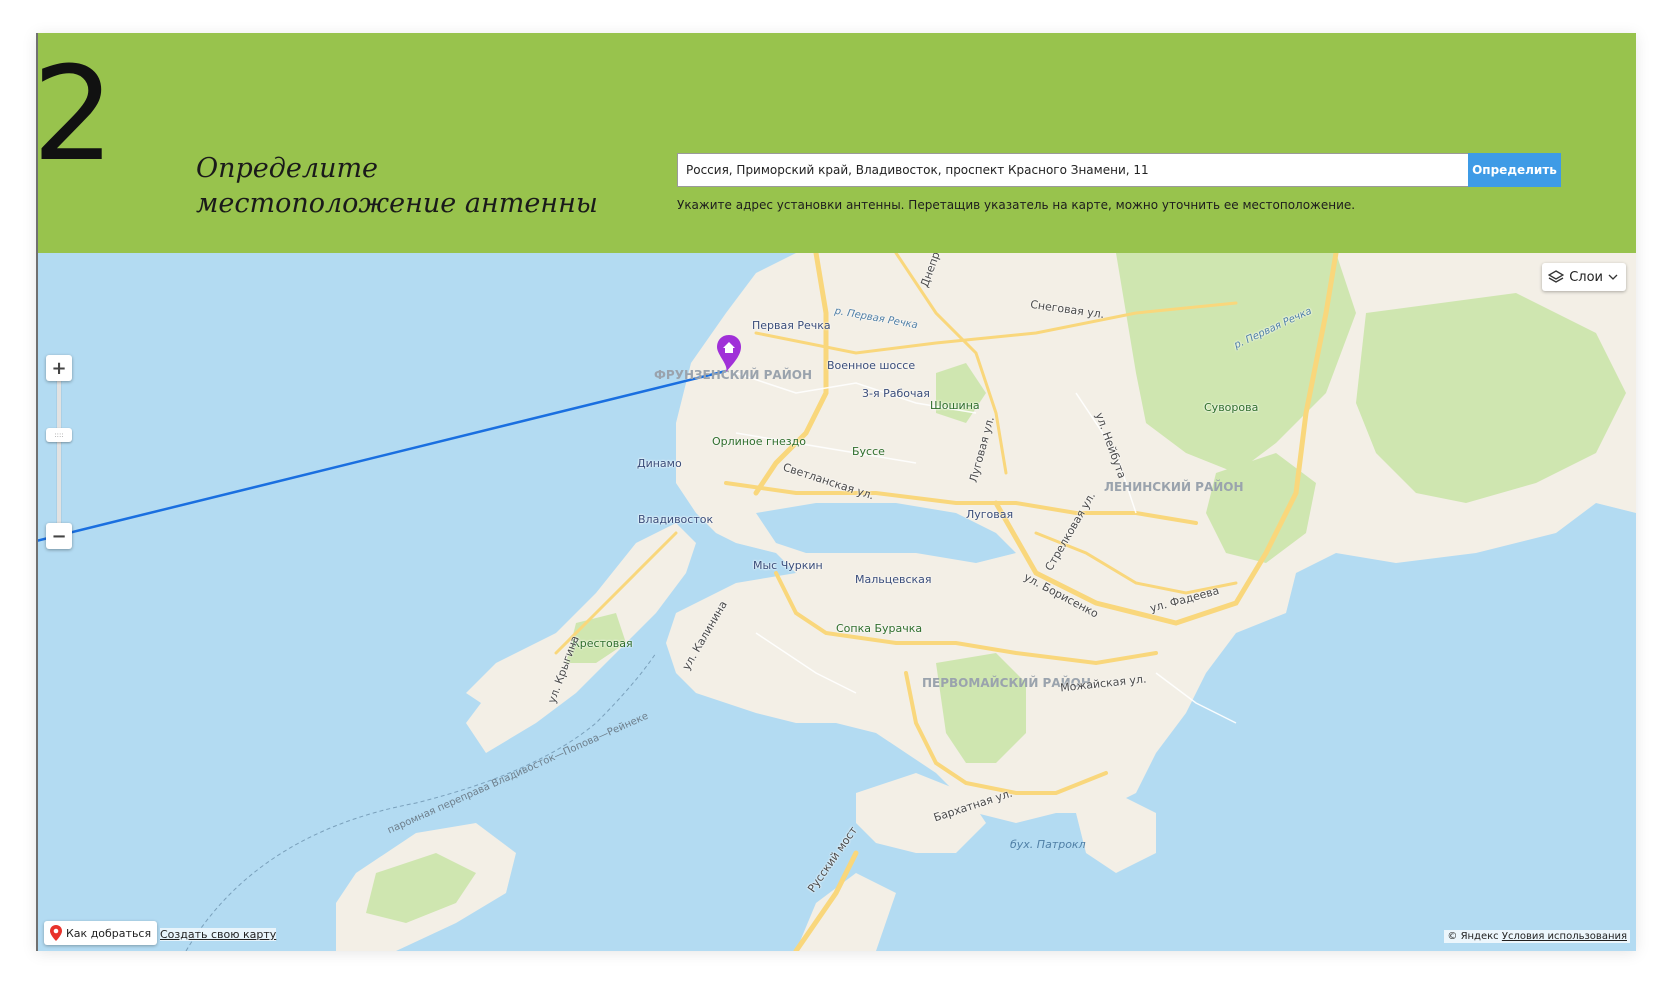  What do you see at coordinates (659, 463) in the screenshot?
I see `label-dinamo: Динамо` at bounding box center [659, 463].